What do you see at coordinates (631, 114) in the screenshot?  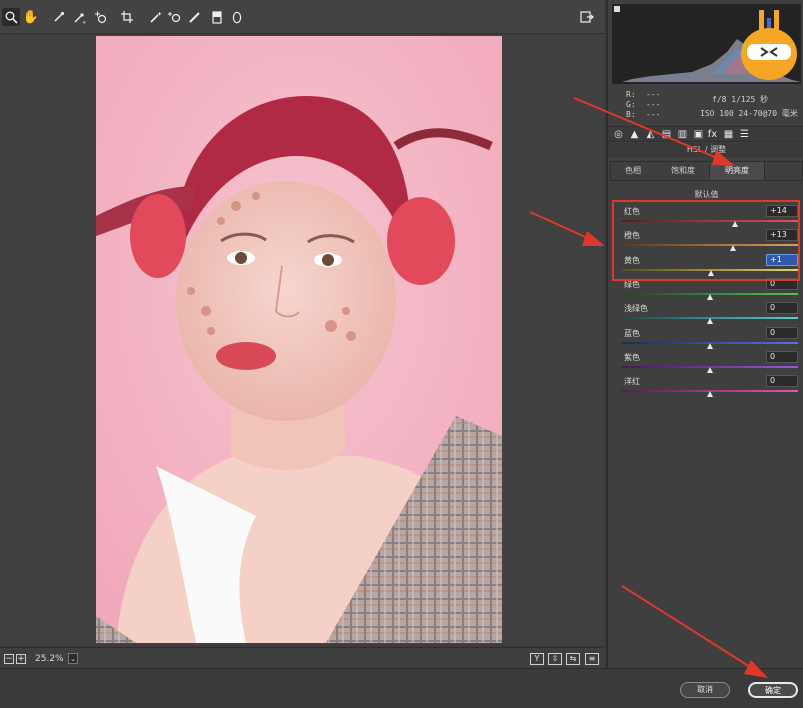 I see `b-label: B:` at bounding box center [631, 114].